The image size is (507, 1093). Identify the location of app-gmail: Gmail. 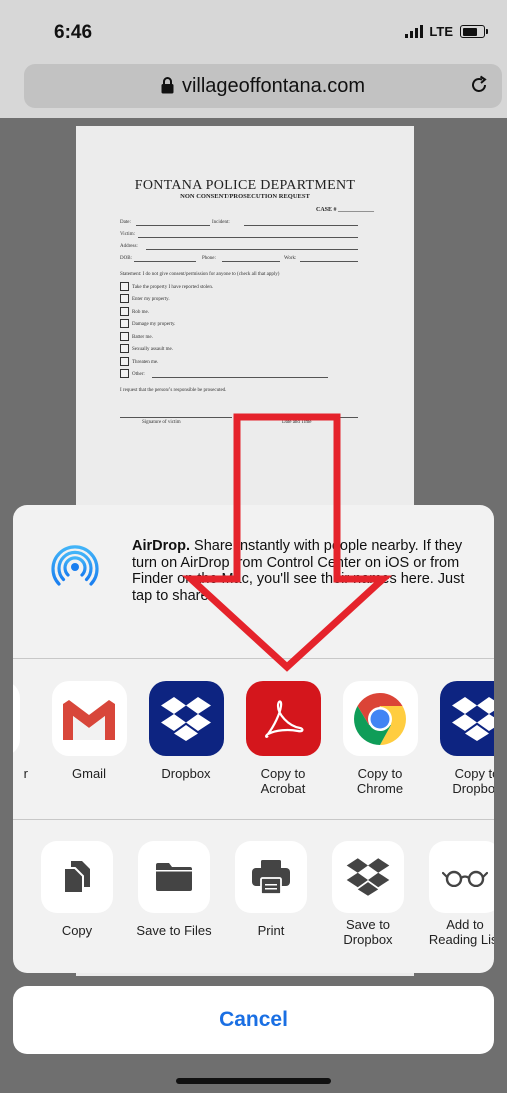
(89, 731).